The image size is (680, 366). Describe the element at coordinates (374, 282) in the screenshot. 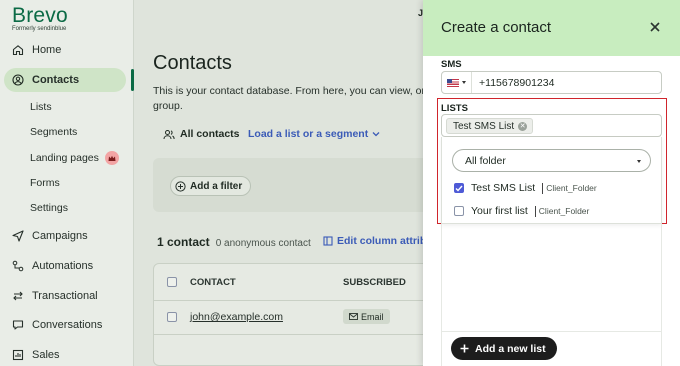

I see `column-header-subscribed: SUBSCRIBED` at that location.